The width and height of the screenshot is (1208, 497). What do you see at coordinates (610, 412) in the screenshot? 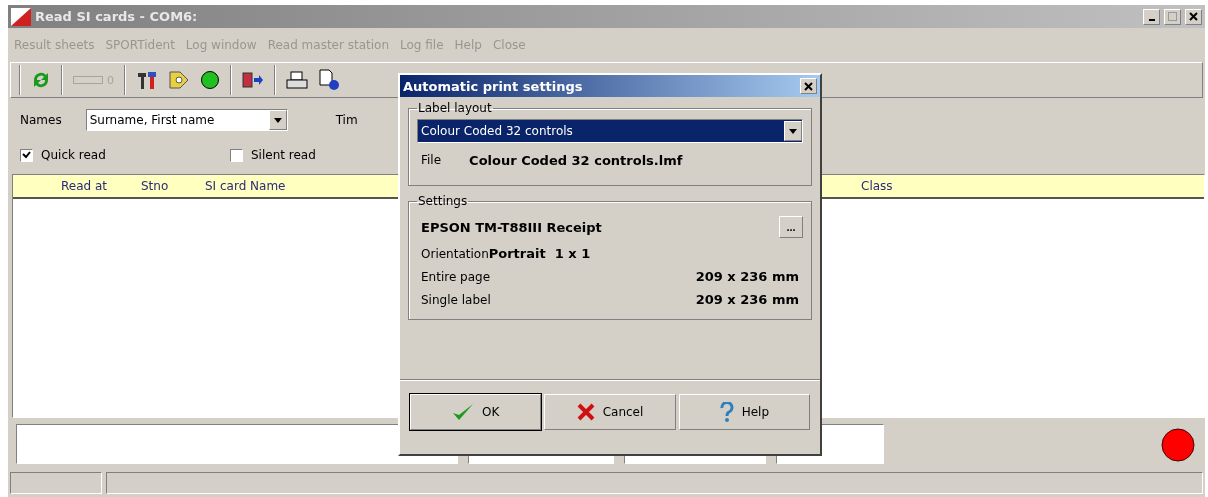
I see `dialog-button: Cancel` at bounding box center [610, 412].